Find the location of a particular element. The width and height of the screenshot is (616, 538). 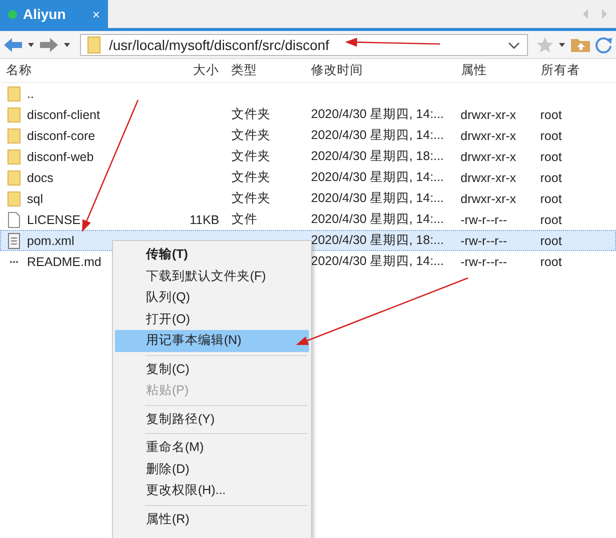

document-icon is located at coordinates (14, 240).